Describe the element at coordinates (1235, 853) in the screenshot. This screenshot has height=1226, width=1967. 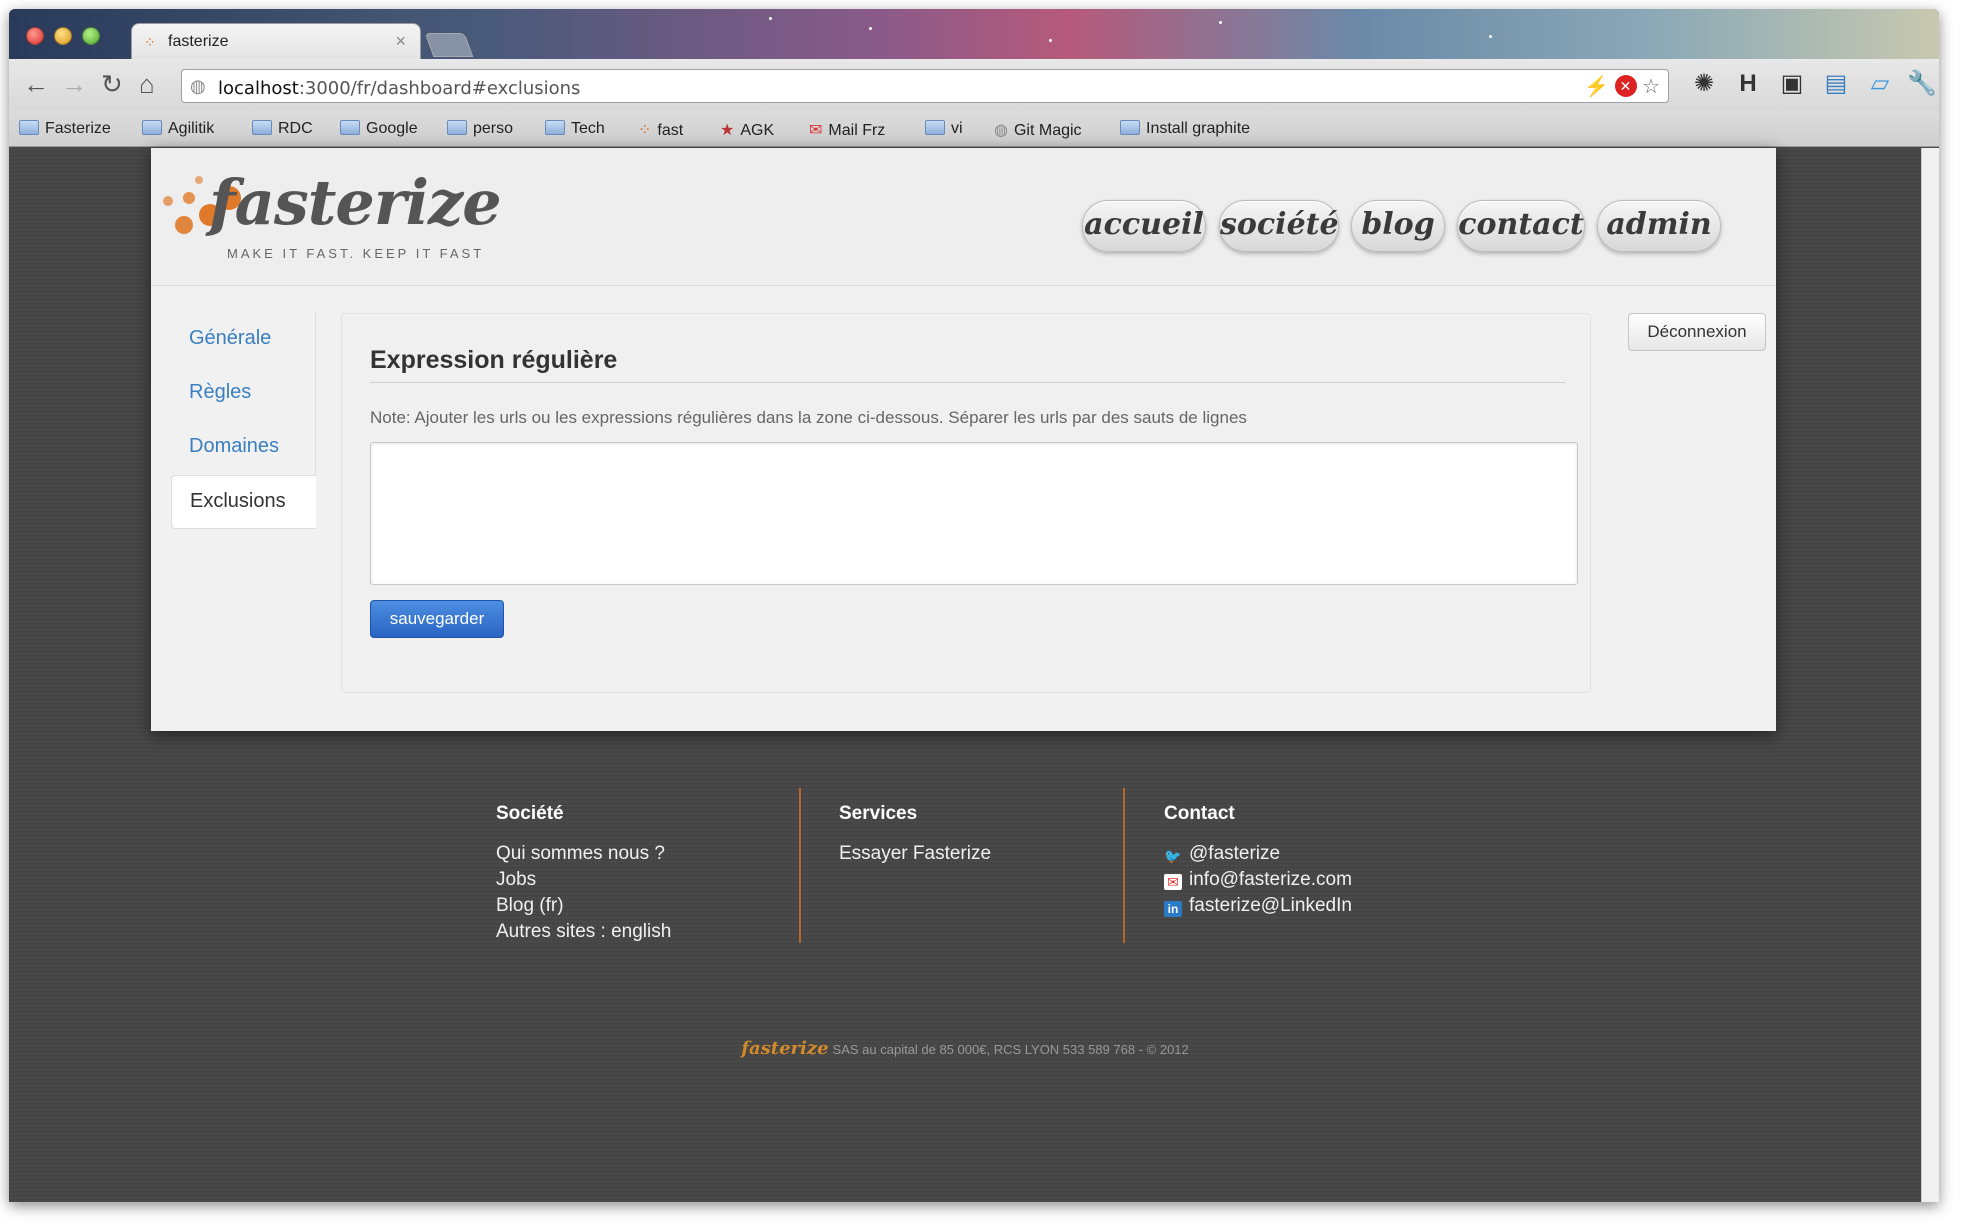
I see `footer-link-label: @fasterize` at that location.